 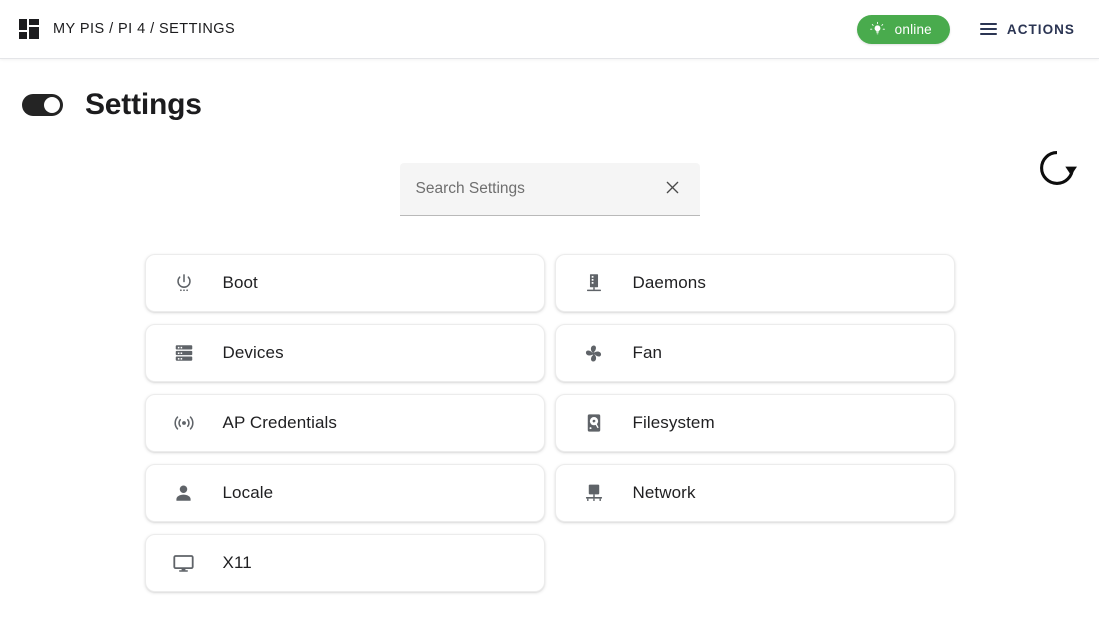 What do you see at coordinates (253, 352) in the screenshot?
I see `settings-tile-label: Devices` at bounding box center [253, 352].